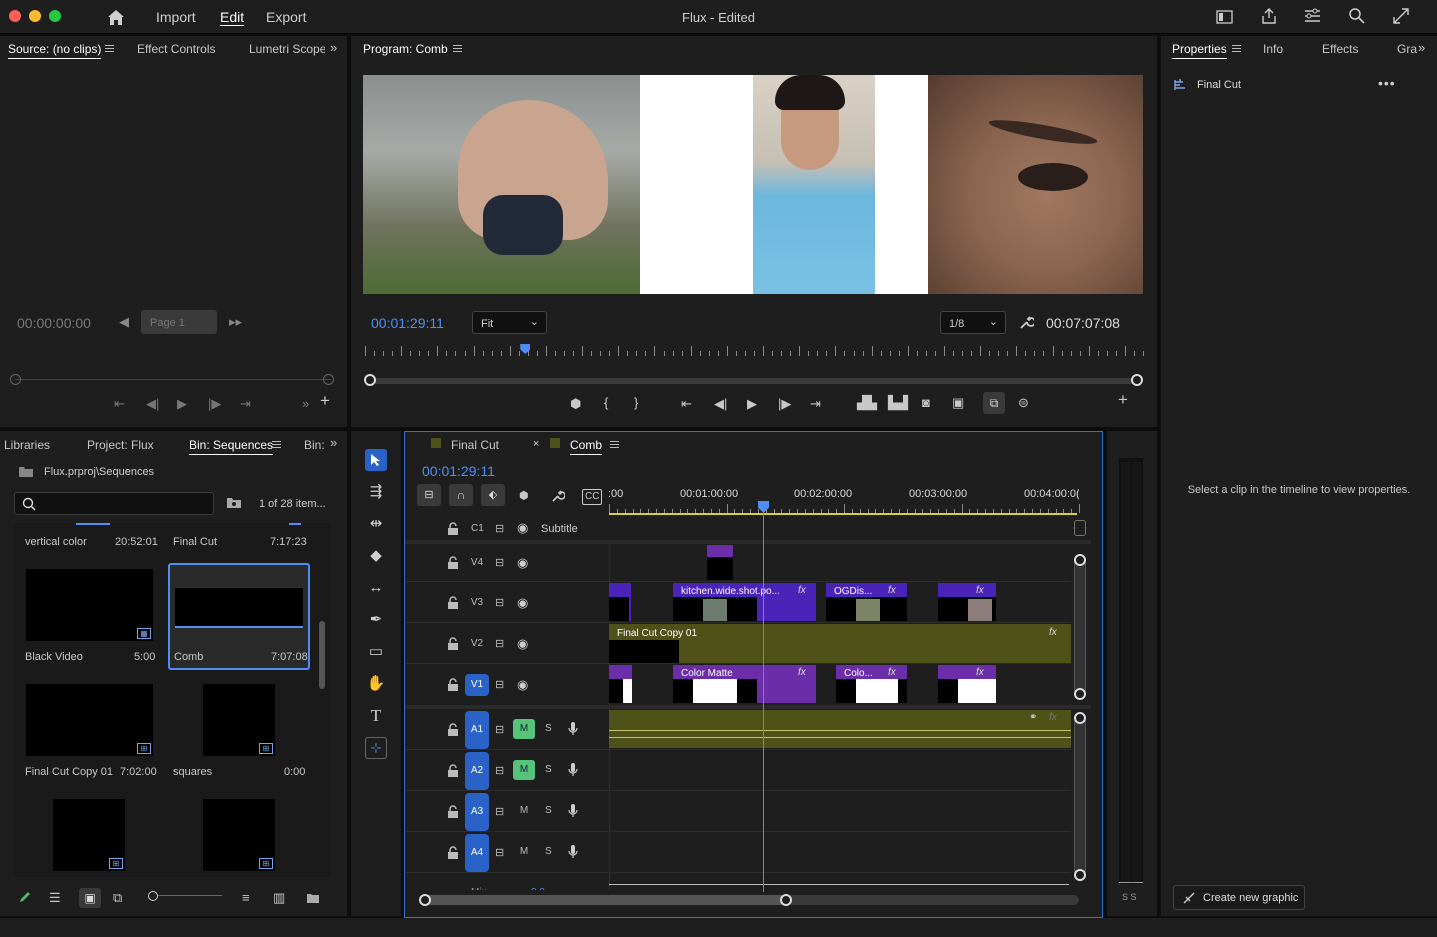 The height and width of the screenshot is (937, 1437). I want to click on audio-vertical-scrollbar, so click(1080, 794).